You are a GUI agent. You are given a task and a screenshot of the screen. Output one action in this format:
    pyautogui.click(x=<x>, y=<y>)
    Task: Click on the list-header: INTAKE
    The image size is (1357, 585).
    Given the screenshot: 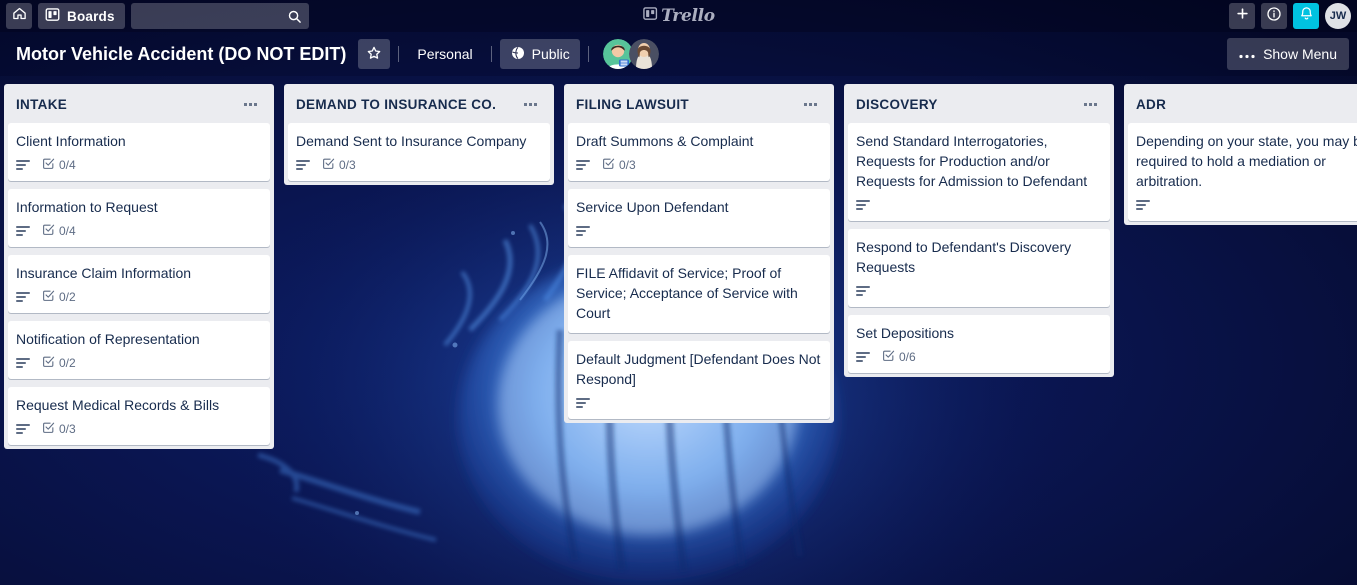 What is the action you would take?
    pyautogui.click(x=139, y=103)
    